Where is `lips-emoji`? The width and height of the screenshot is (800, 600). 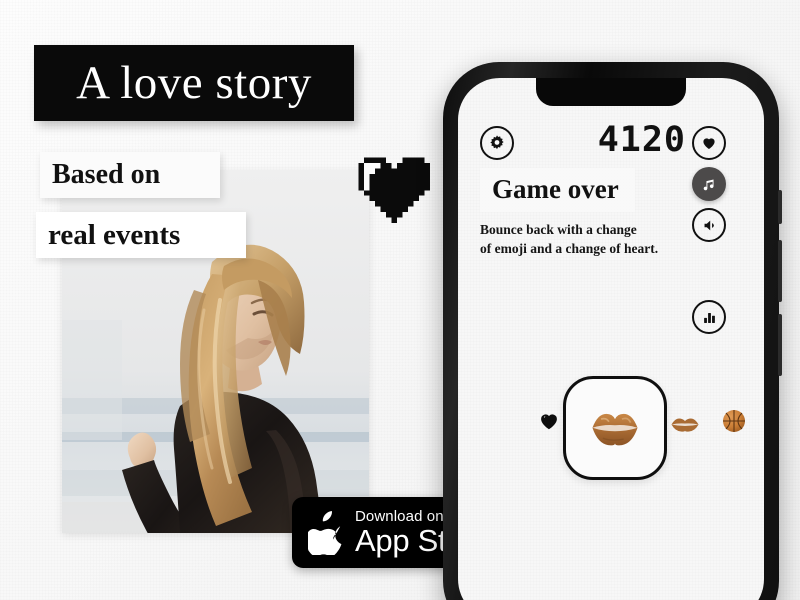 lips-emoji is located at coordinates (615, 428).